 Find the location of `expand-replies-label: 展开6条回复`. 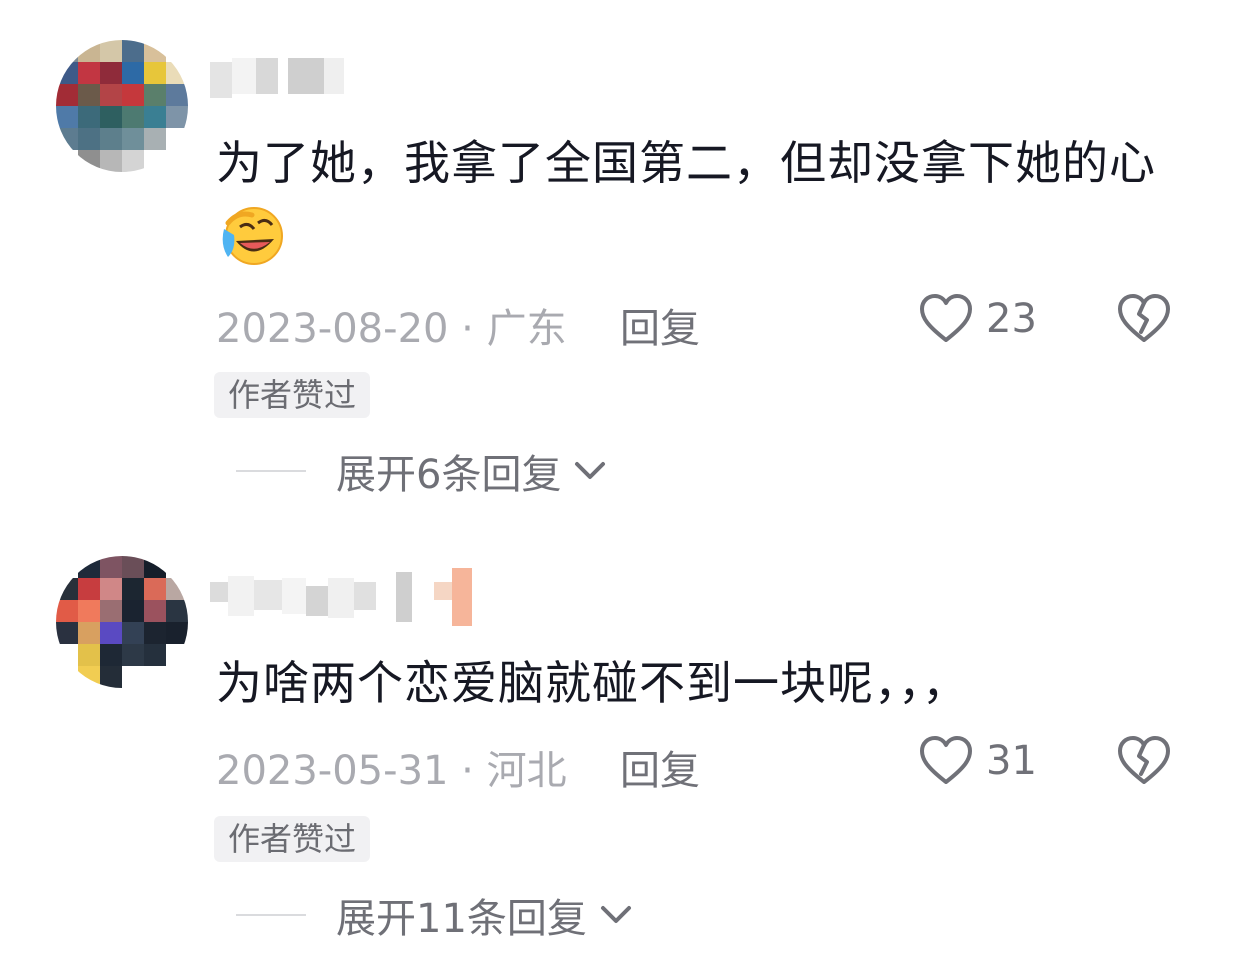

expand-replies-label: 展开6条回复 is located at coordinates (449, 475).